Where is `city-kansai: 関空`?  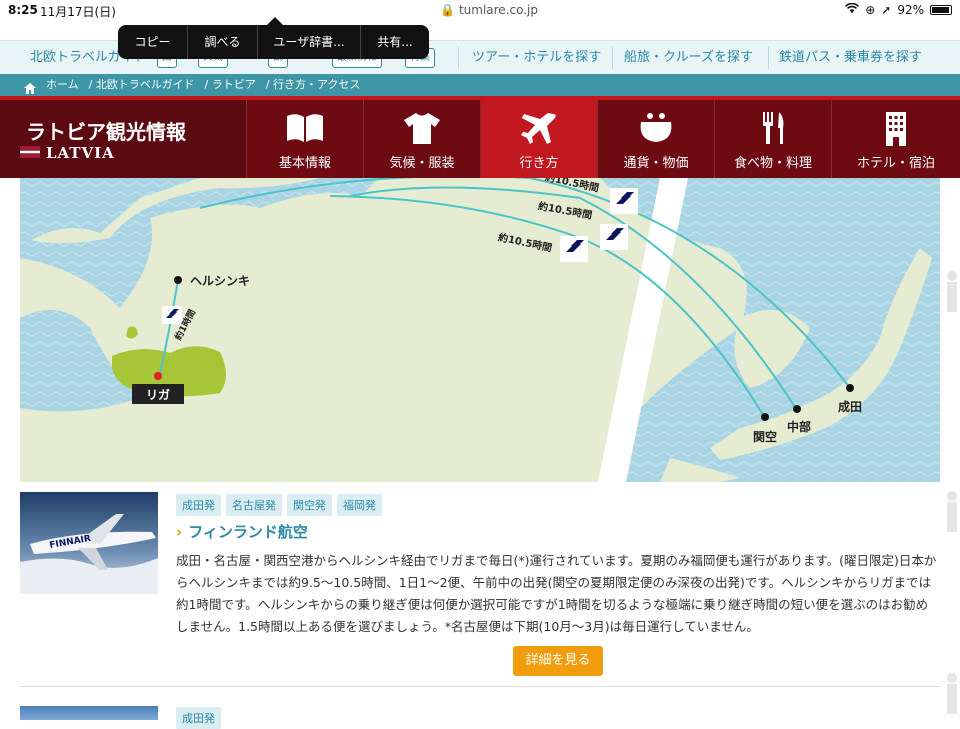 city-kansai: 関空 is located at coordinates (765, 437).